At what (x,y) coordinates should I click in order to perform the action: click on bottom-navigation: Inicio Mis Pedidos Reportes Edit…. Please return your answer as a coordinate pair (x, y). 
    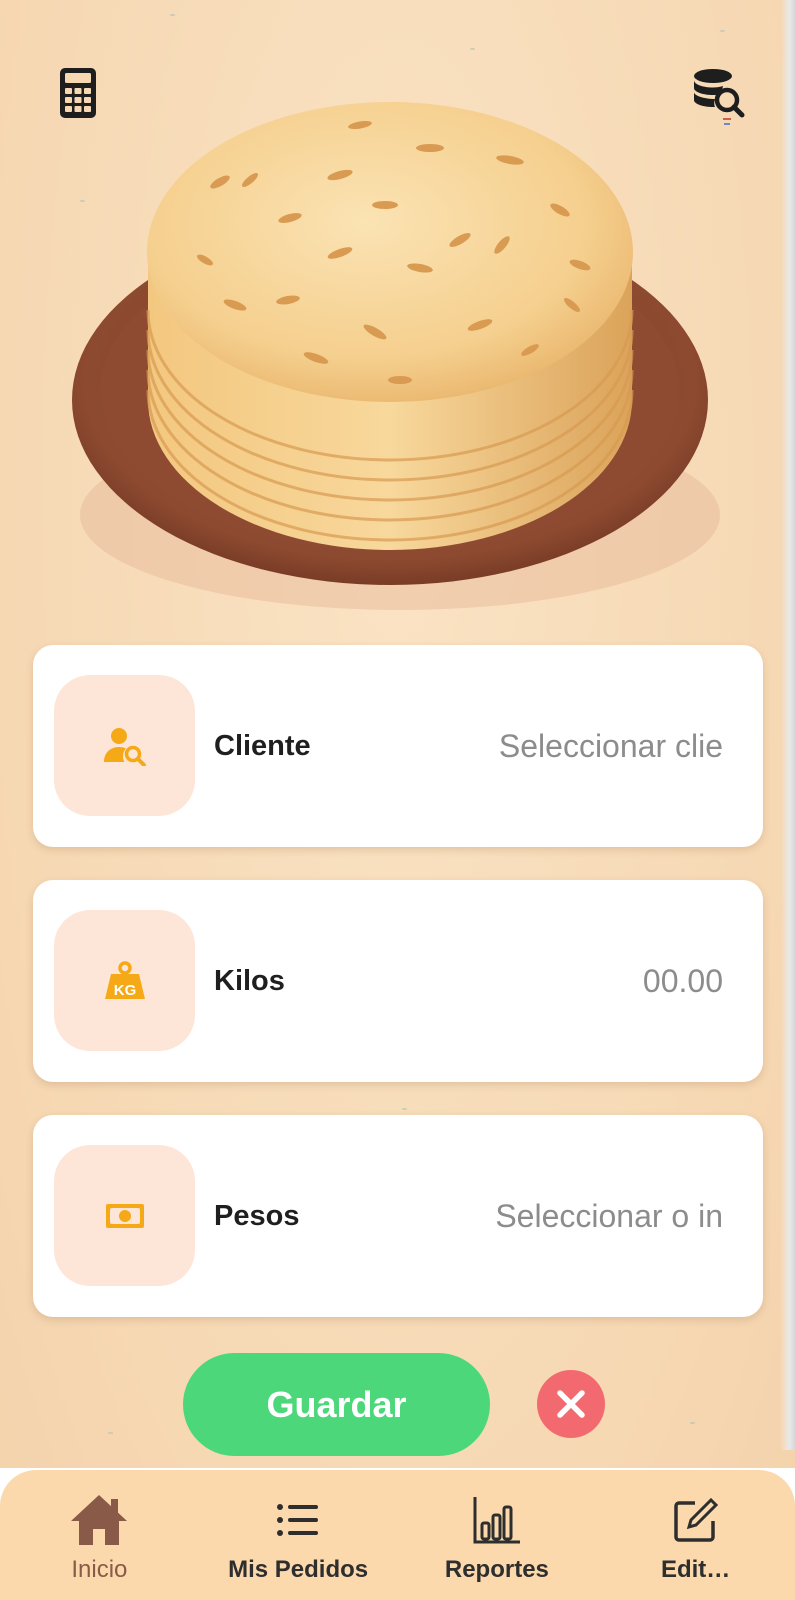
    Looking at the image, I should click on (397, 1535).